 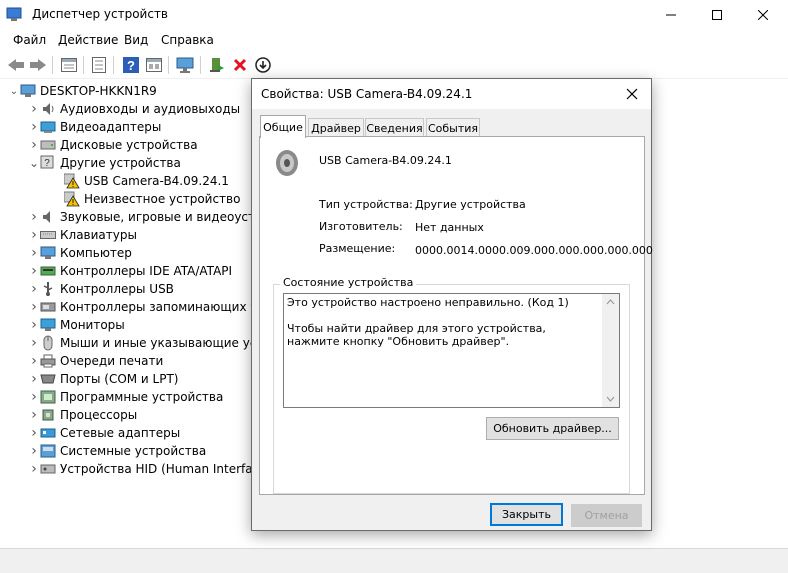 What do you see at coordinates (453, 127) in the screenshot?
I see `tab-events: События` at bounding box center [453, 127].